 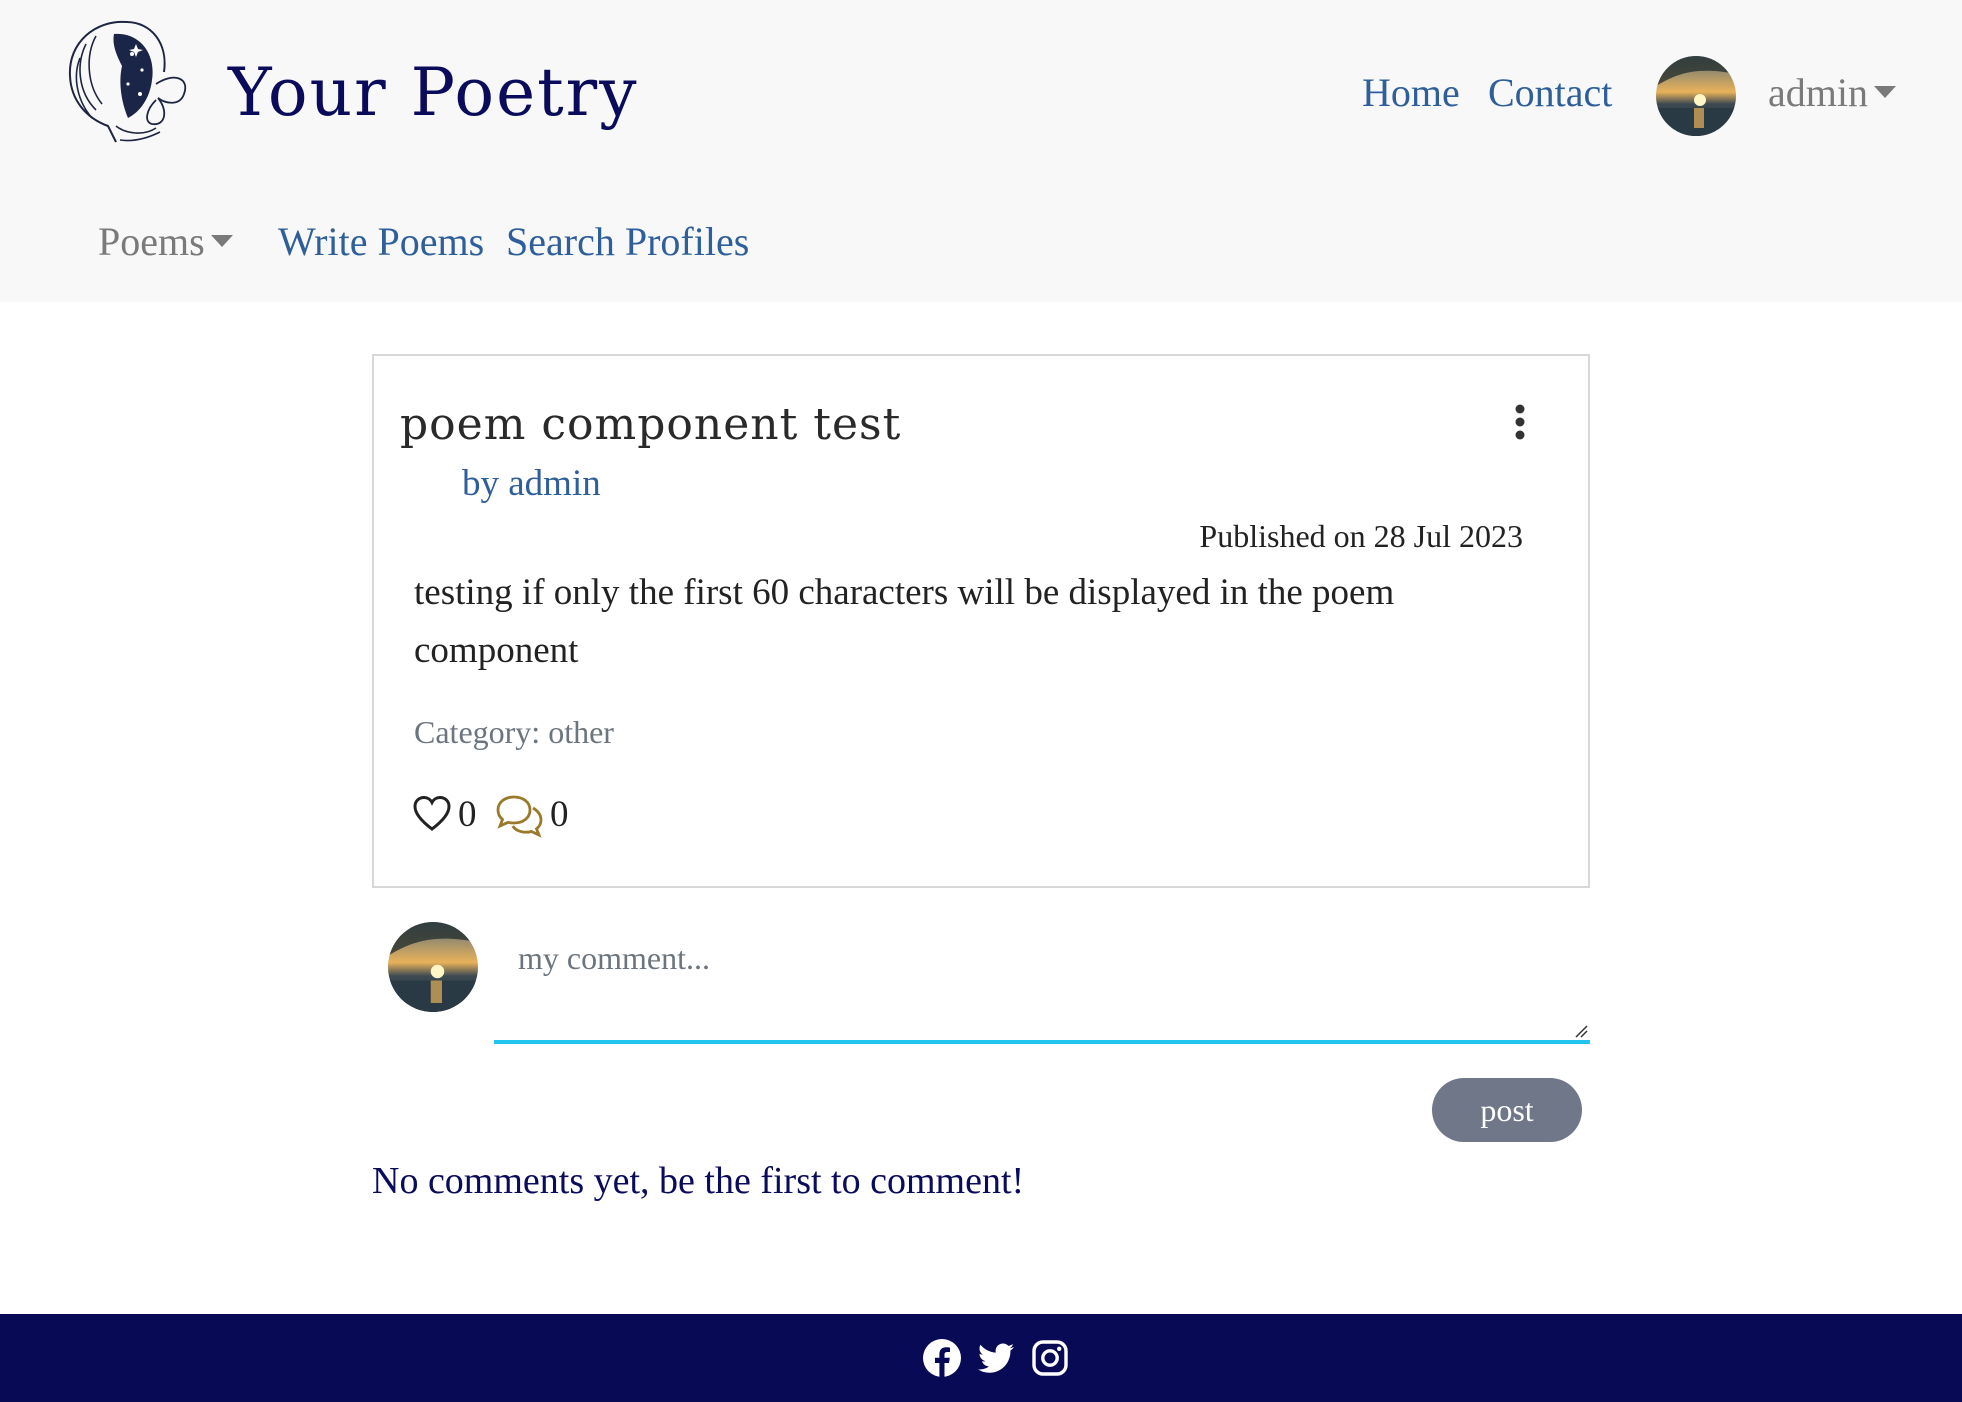 What do you see at coordinates (514, 732) in the screenshot?
I see `poem-category: Category: other` at bounding box center [514, 732].